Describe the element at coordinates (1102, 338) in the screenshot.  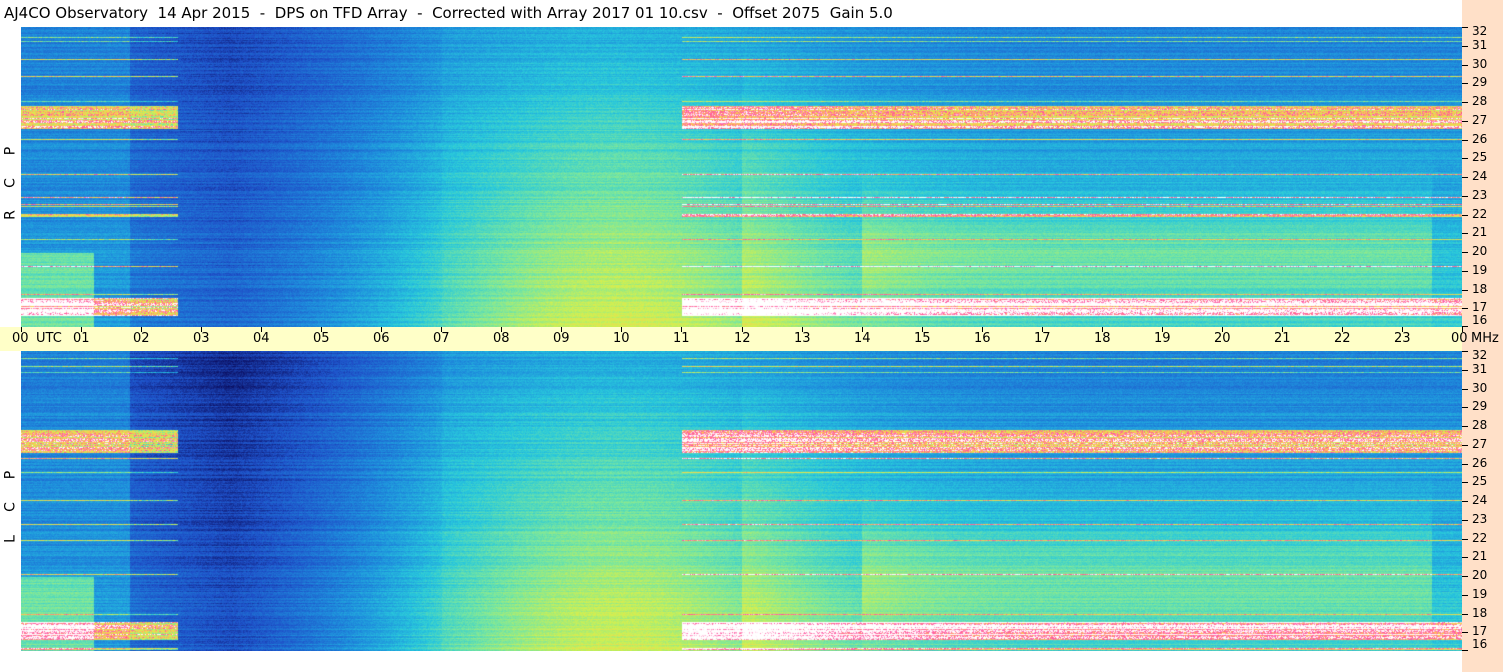
I see `utc-tick-label: 18` at that location.